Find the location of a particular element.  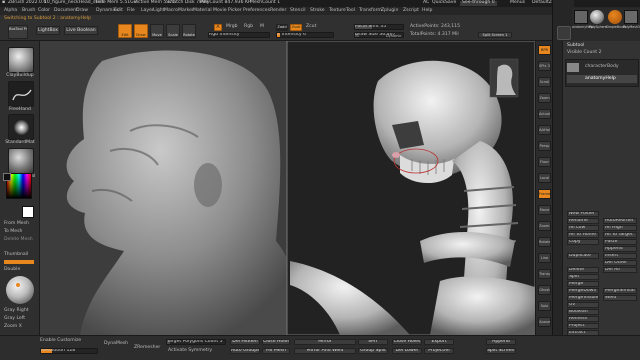

menu-item-render: Render is located at coordinates (278, 11).